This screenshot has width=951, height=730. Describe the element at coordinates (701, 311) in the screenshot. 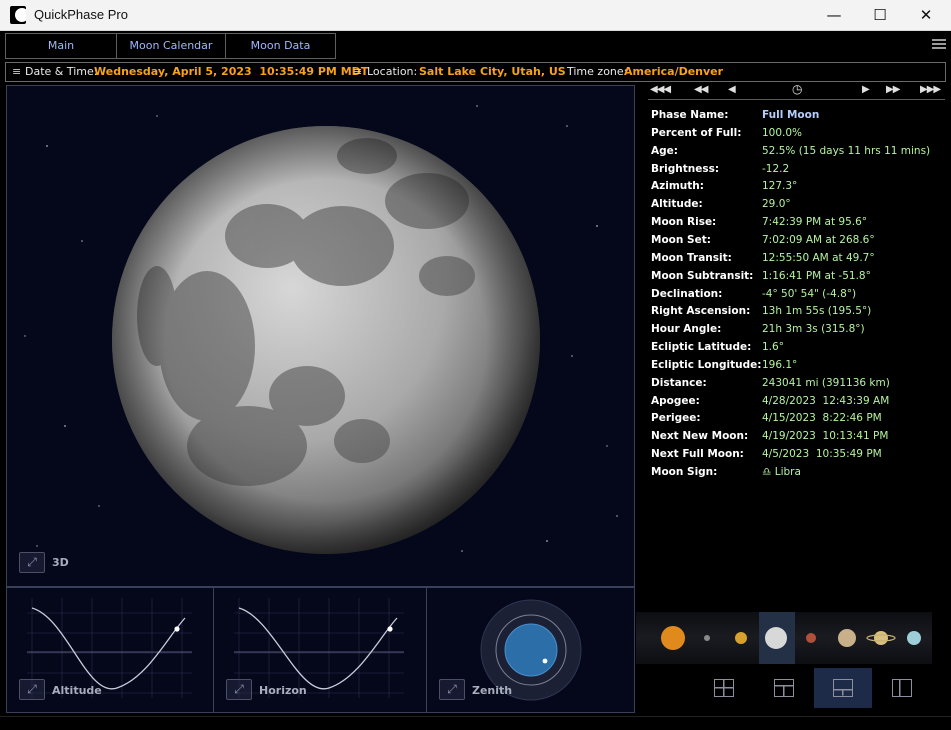

I see `moon-data-key: Right Ascension:` at that location.